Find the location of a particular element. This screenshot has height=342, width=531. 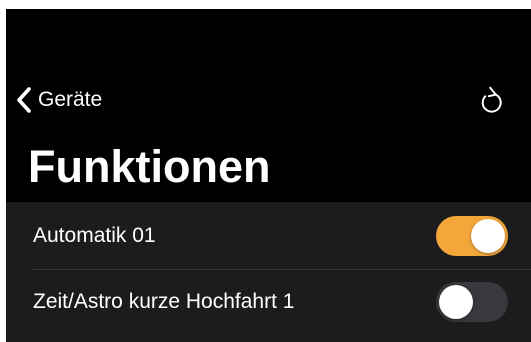

reload-icon is located at coordinates (492, 103).